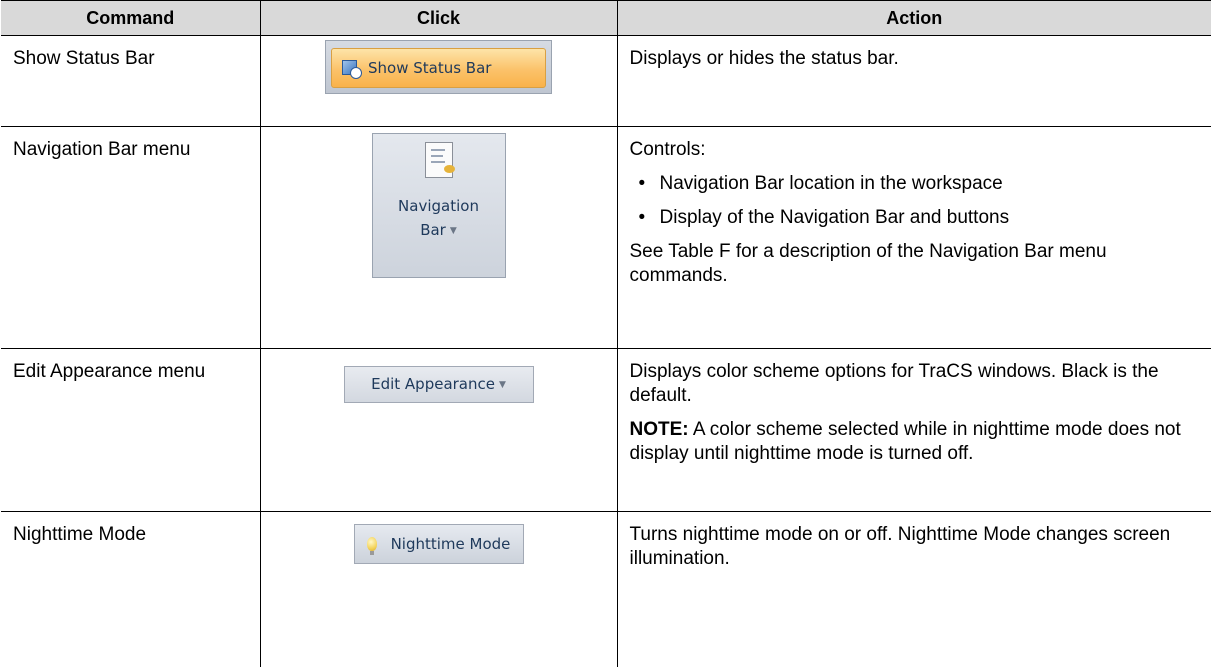 Image resolution: width=1213 pixels, height=667 pixels. I want to click on click-cell: Edit Appearance ▼, so click(438, 430).